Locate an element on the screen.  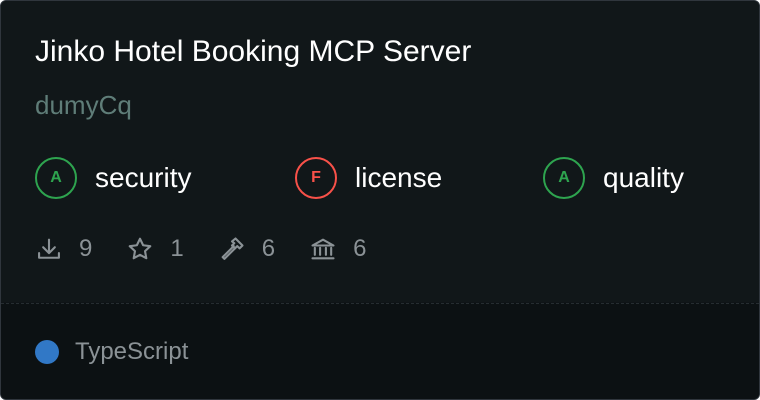
tools-count: 6 is located at coordinates (268, 248).